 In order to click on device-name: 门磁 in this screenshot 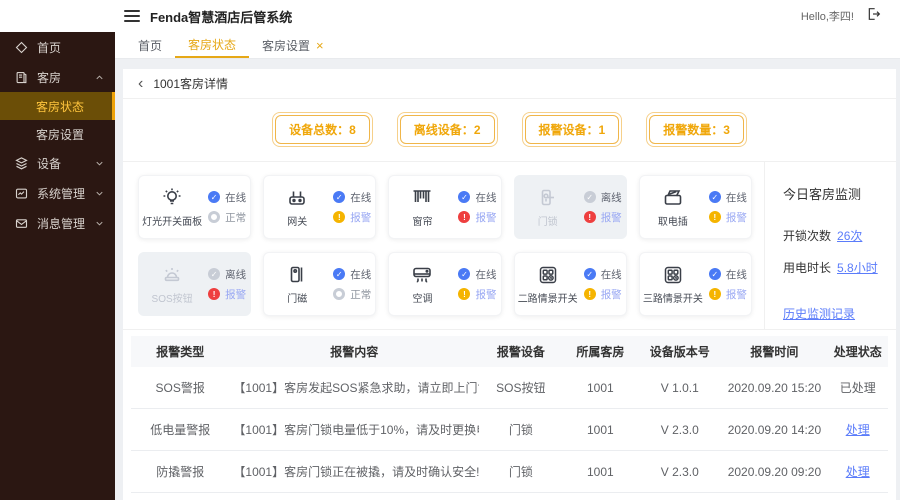, I will do `click(297, 299)`.